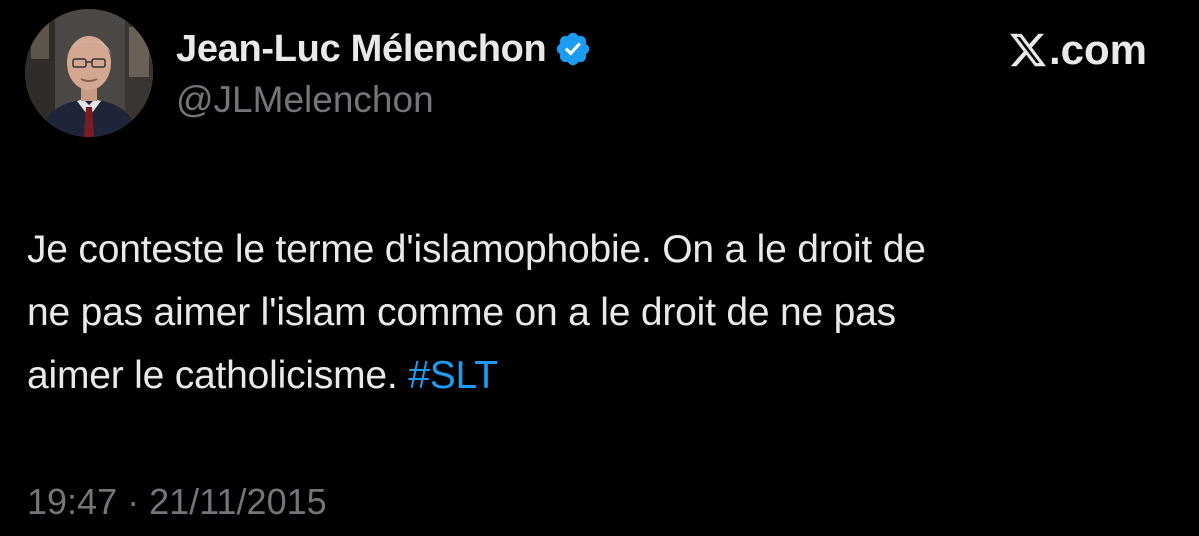  I want to click on tweet-text-line: aimer le catholicisme., so click(212, 375).